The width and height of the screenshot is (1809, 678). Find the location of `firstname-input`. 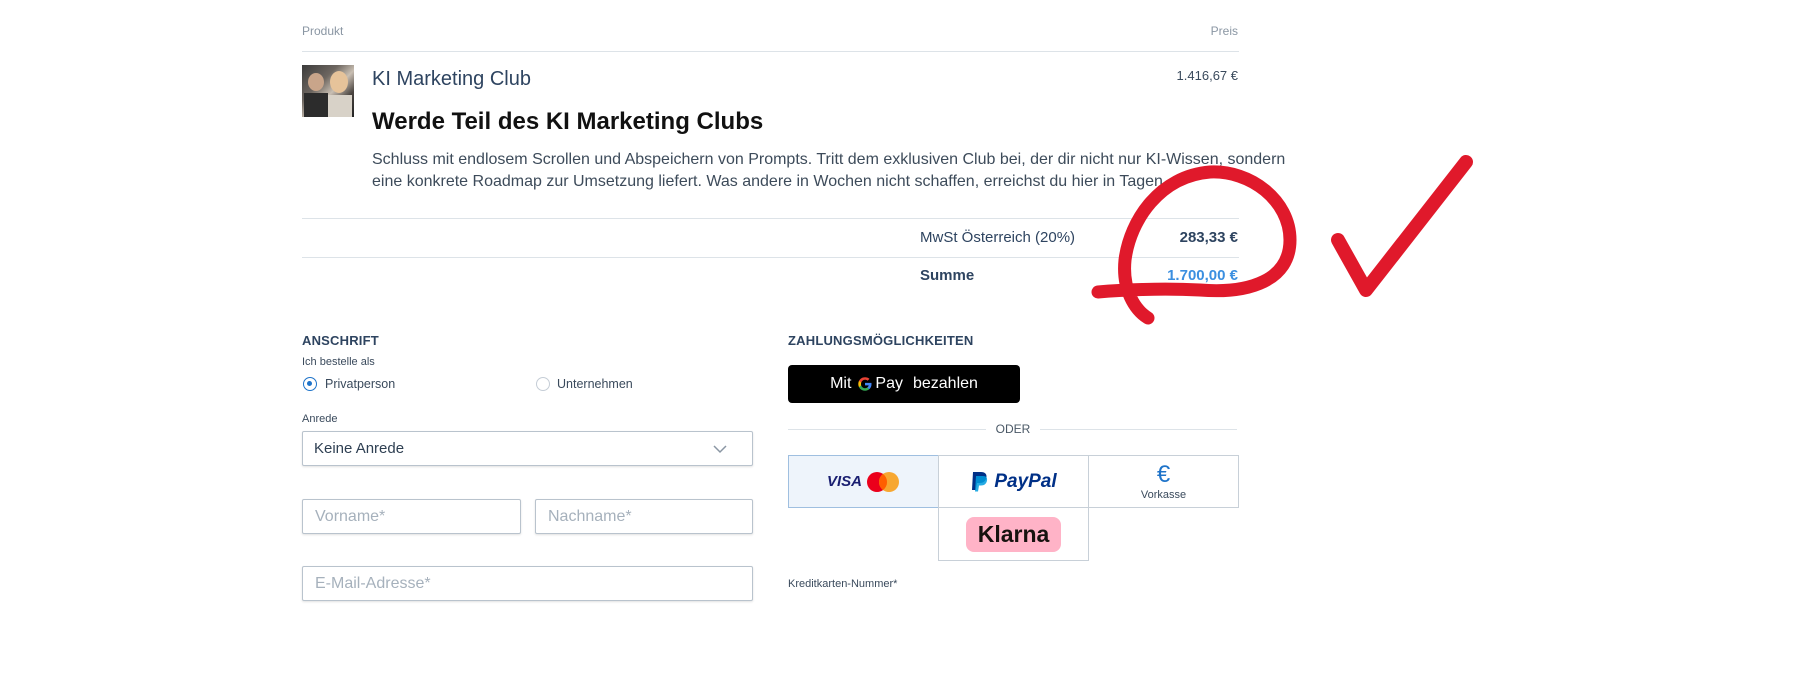

firstname-input is located at coordinates (411, 516).